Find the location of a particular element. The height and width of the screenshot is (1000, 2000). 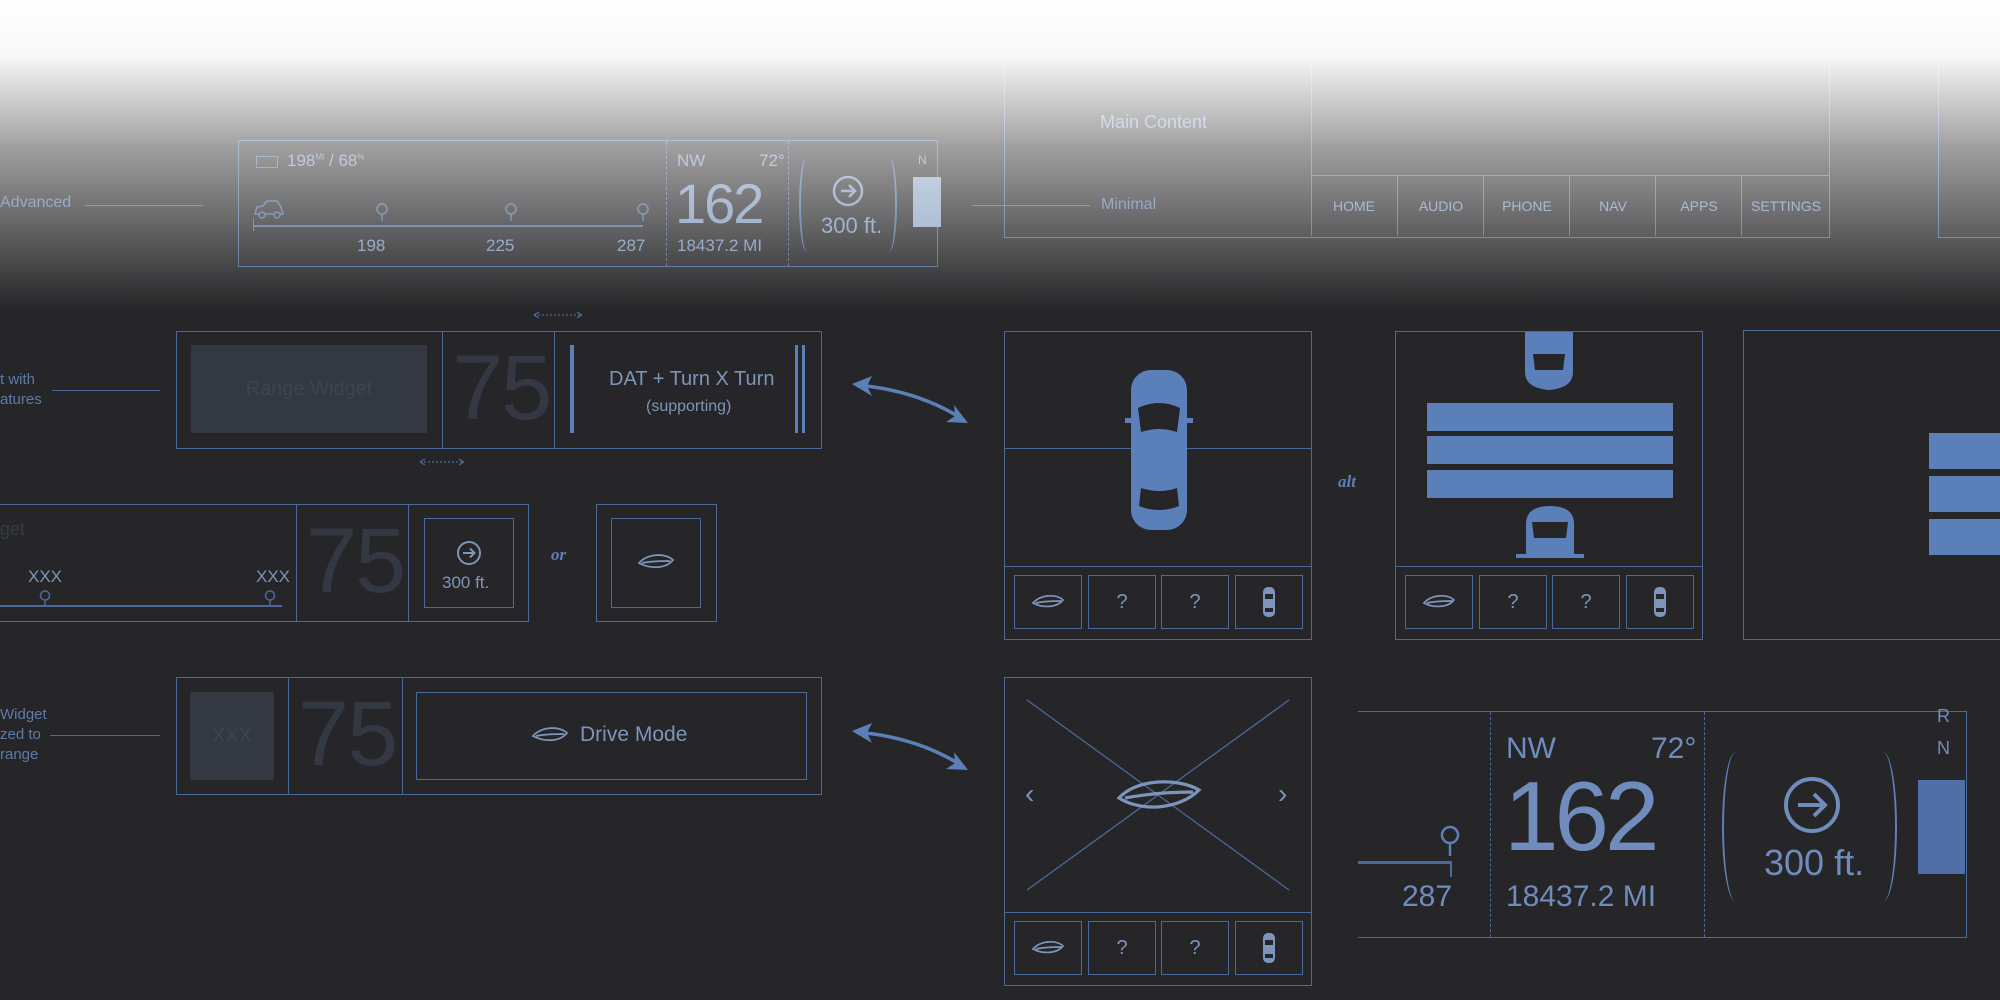

turn-widget: 300 ft. is located at coordinates (469, 563).